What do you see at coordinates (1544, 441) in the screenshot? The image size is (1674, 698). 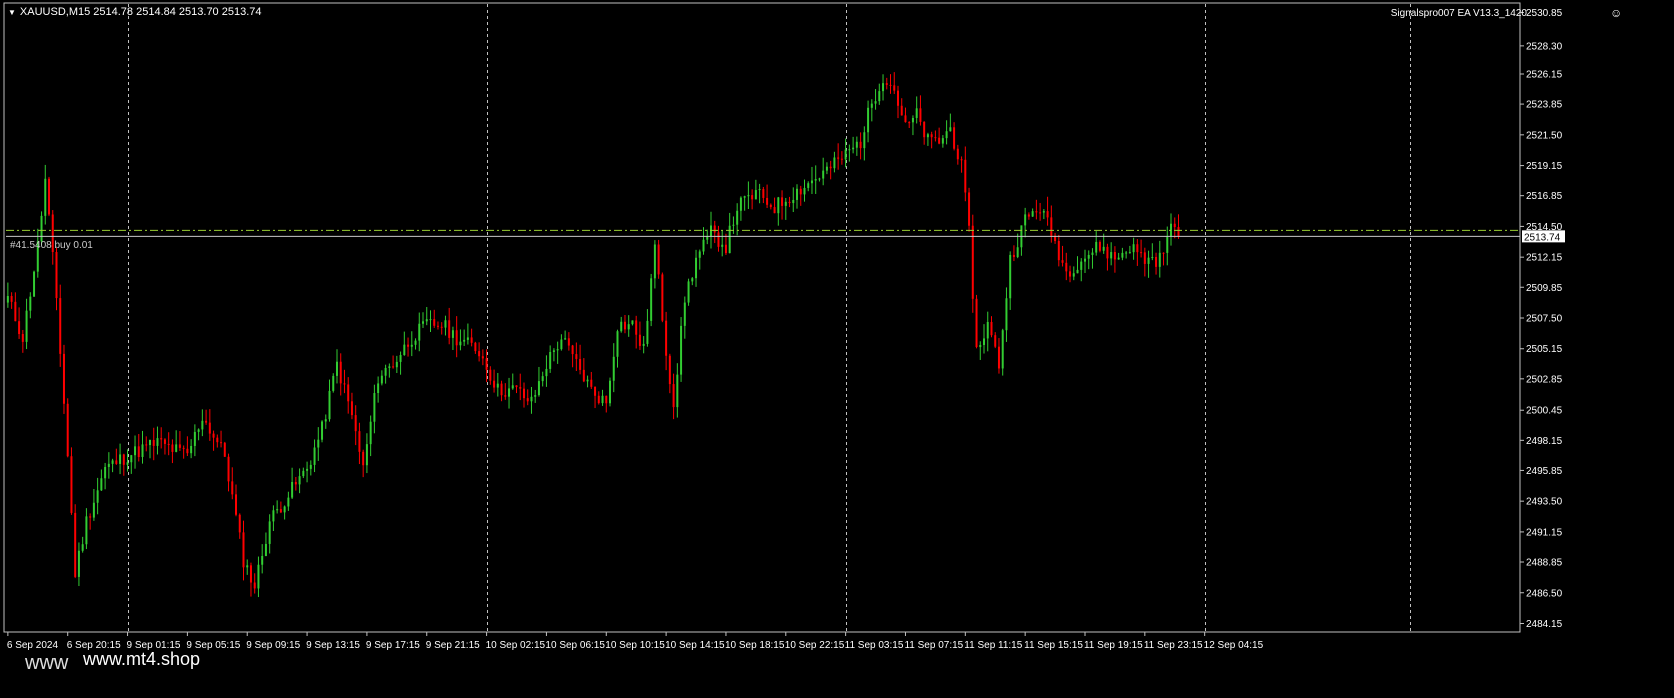 I see `y-tick-label: 2498.15` at bounding box center [1544, 441].